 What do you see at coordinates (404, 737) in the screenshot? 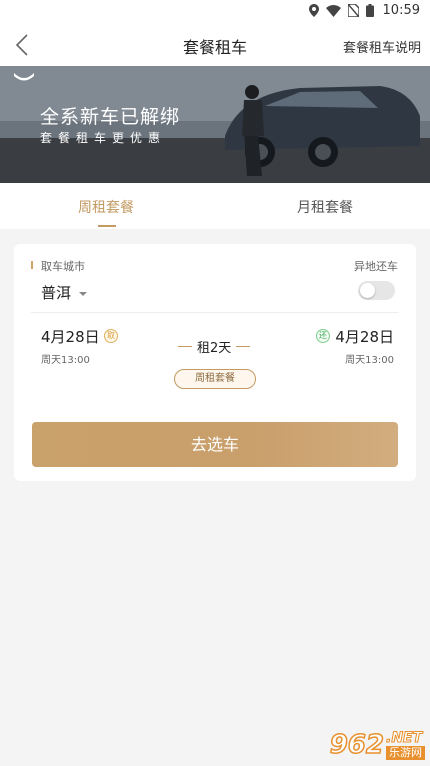
I see `watermark-suffix: .NET` at bounding box center [404, 737].